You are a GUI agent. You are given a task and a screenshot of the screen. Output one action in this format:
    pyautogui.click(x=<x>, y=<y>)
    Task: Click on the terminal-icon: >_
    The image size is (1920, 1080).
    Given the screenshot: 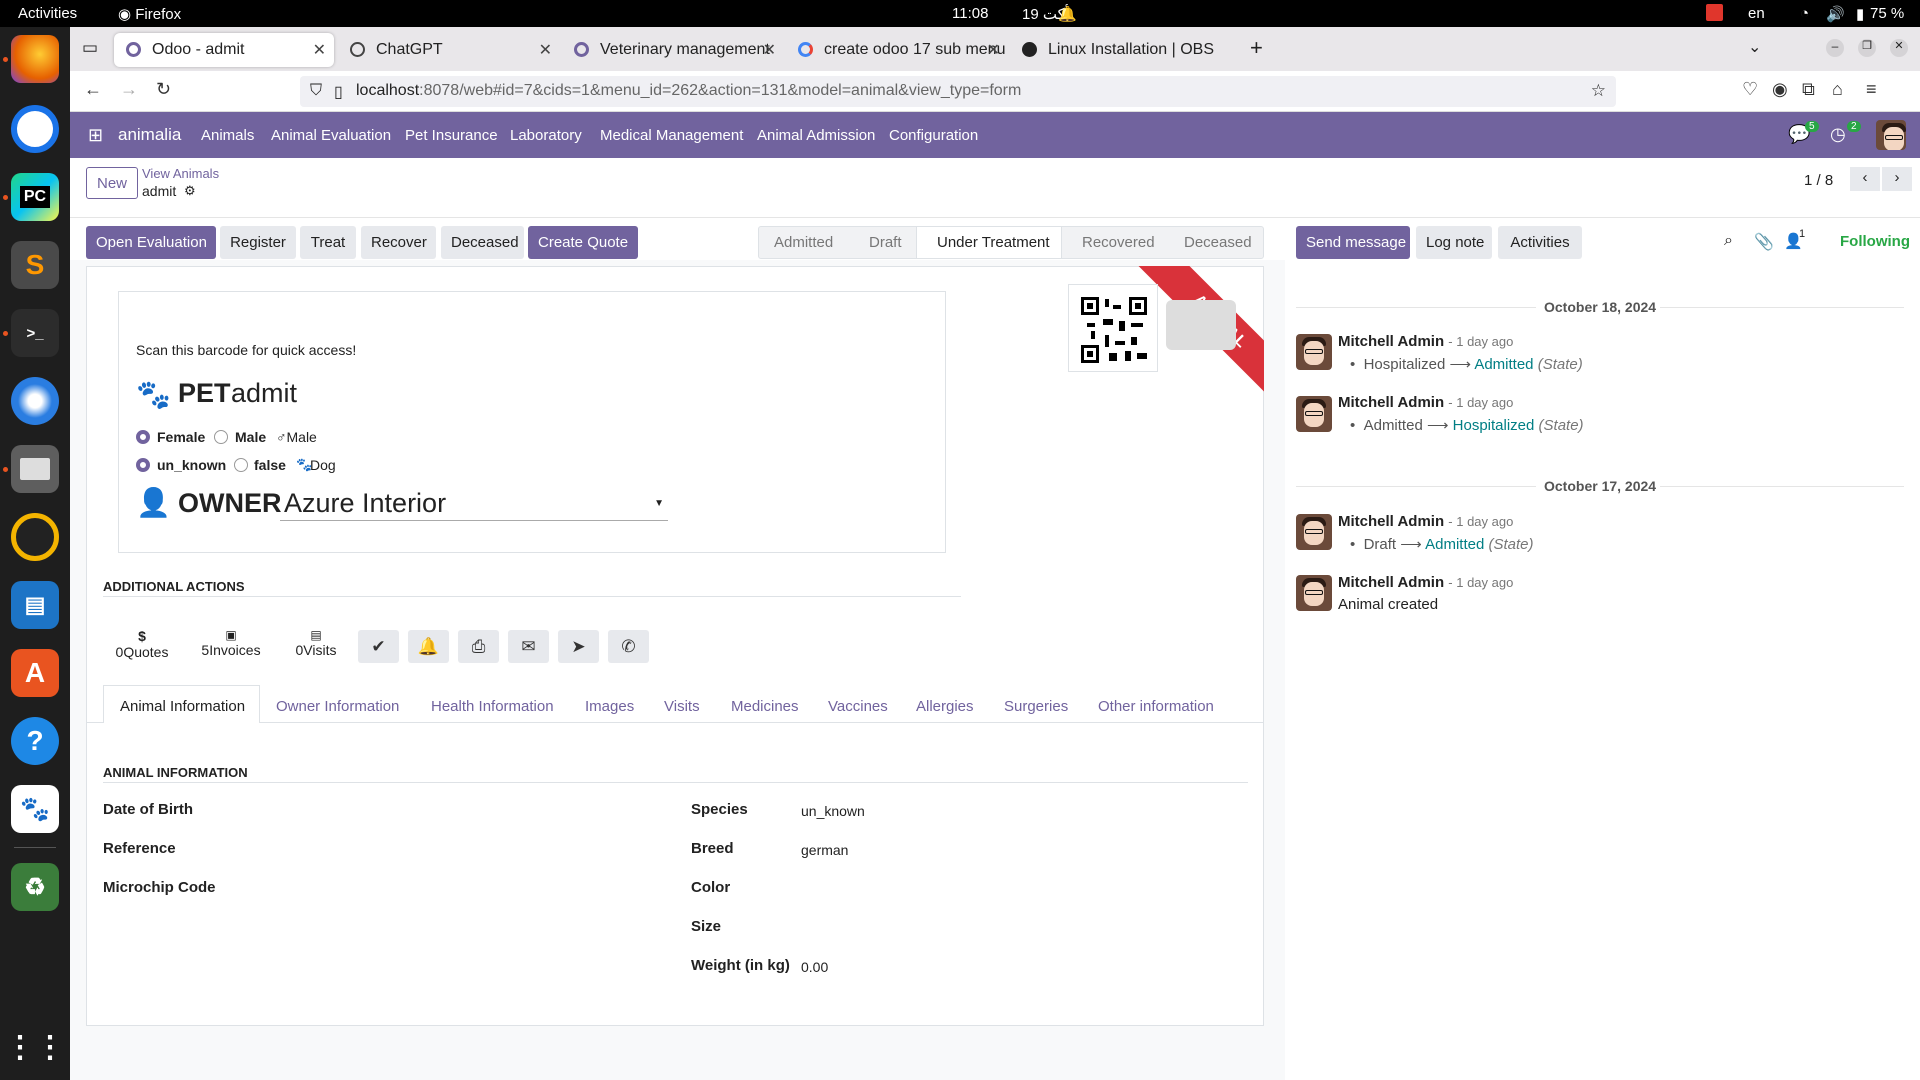 What is the action you would take?
    pyautogui.click(x=35, y=333)
    